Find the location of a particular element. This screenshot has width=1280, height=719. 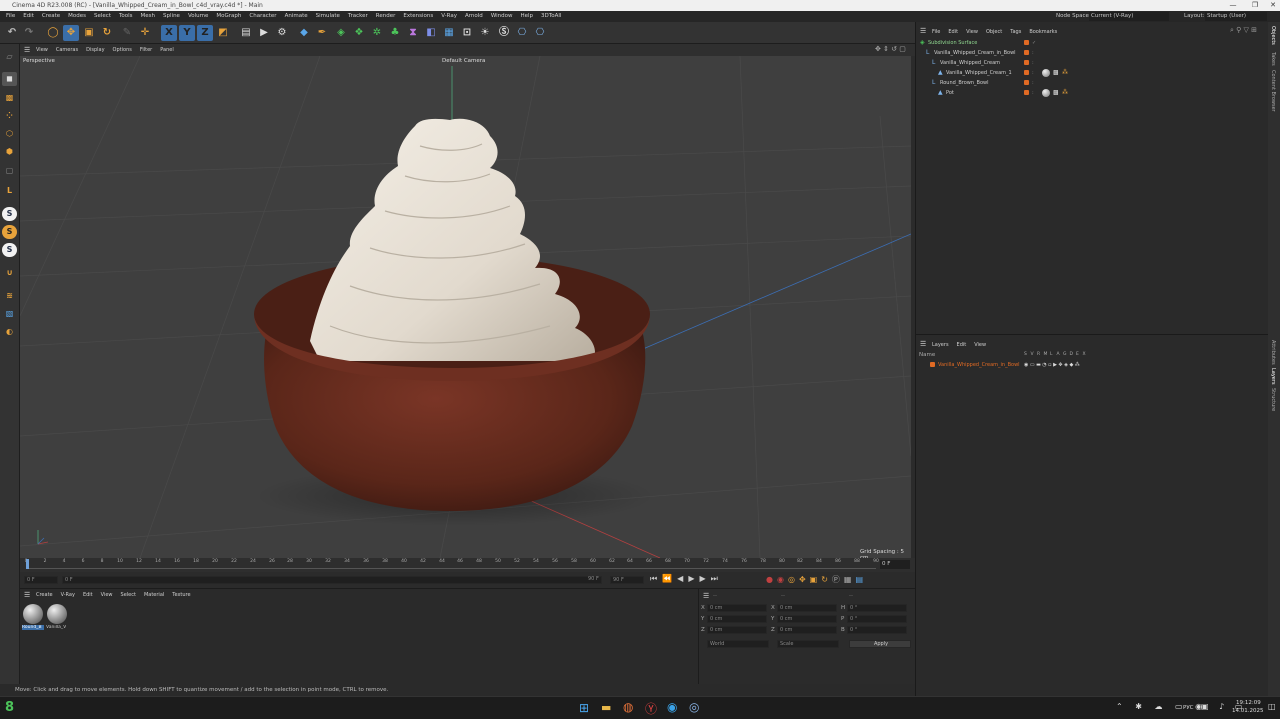

menu-extensions: Extensions is located at coordinates (418, 16).